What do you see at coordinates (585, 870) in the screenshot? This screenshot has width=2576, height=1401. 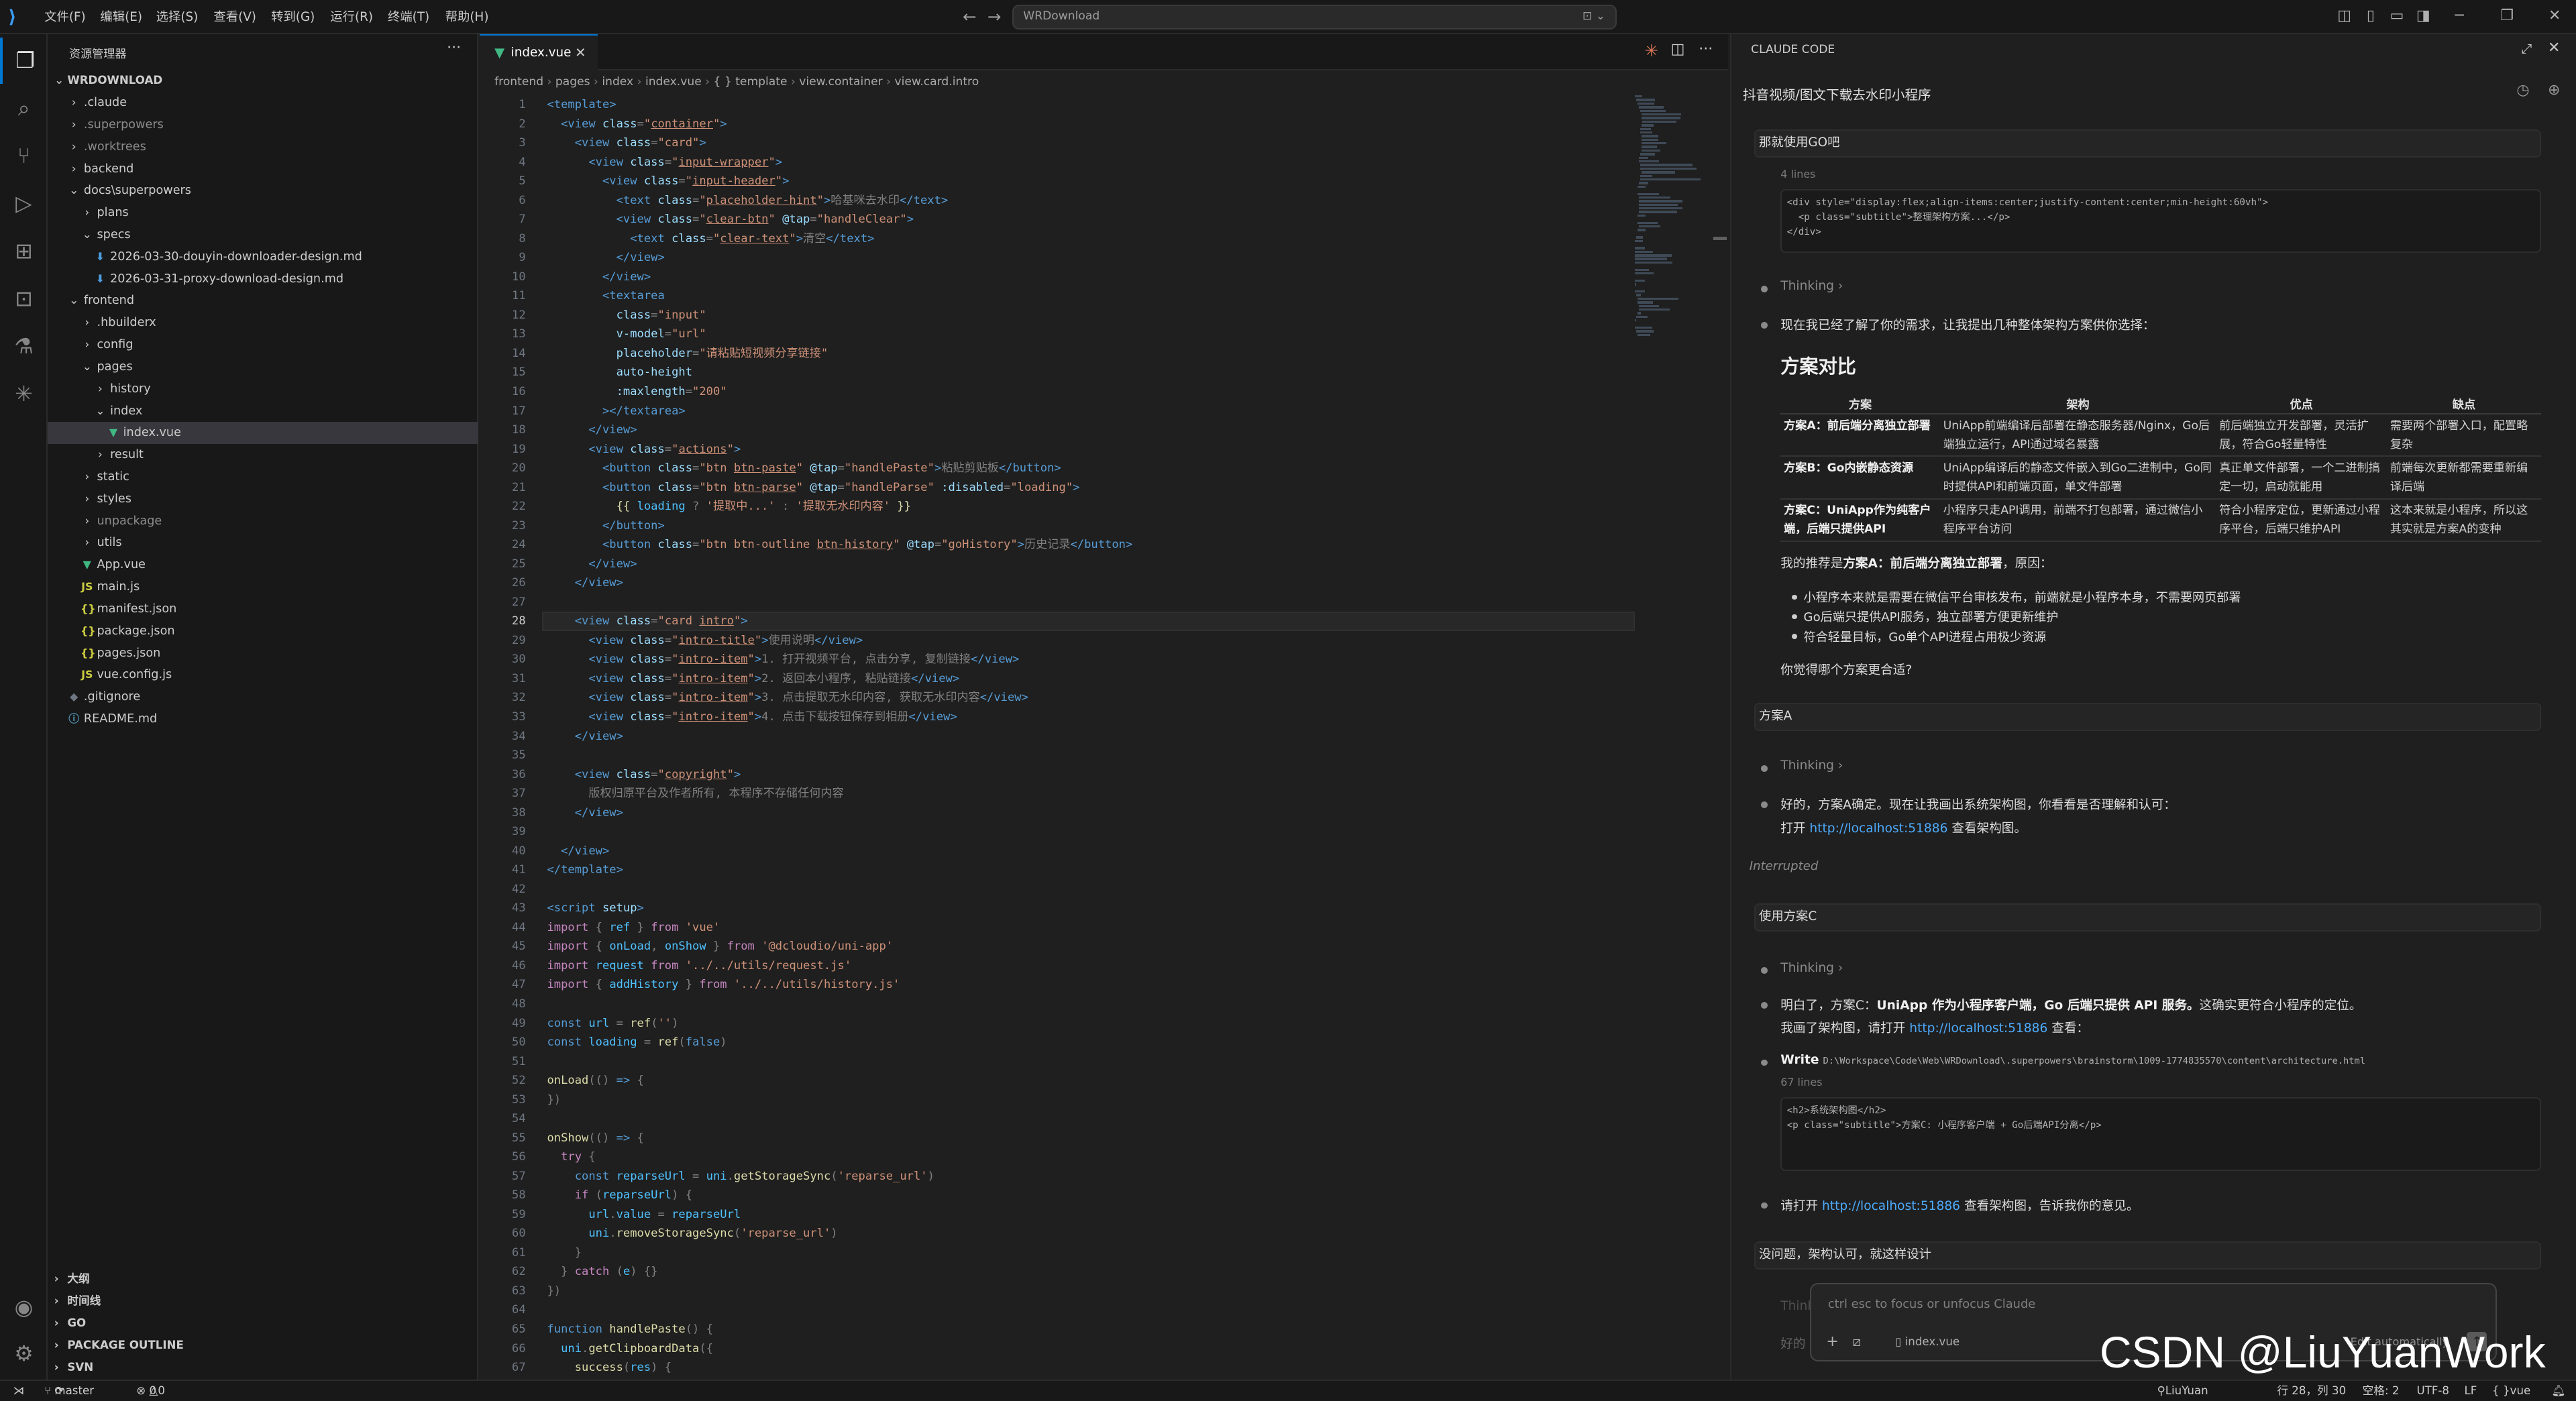 I see `code-line: </template>` at bounding box center [585, 870].